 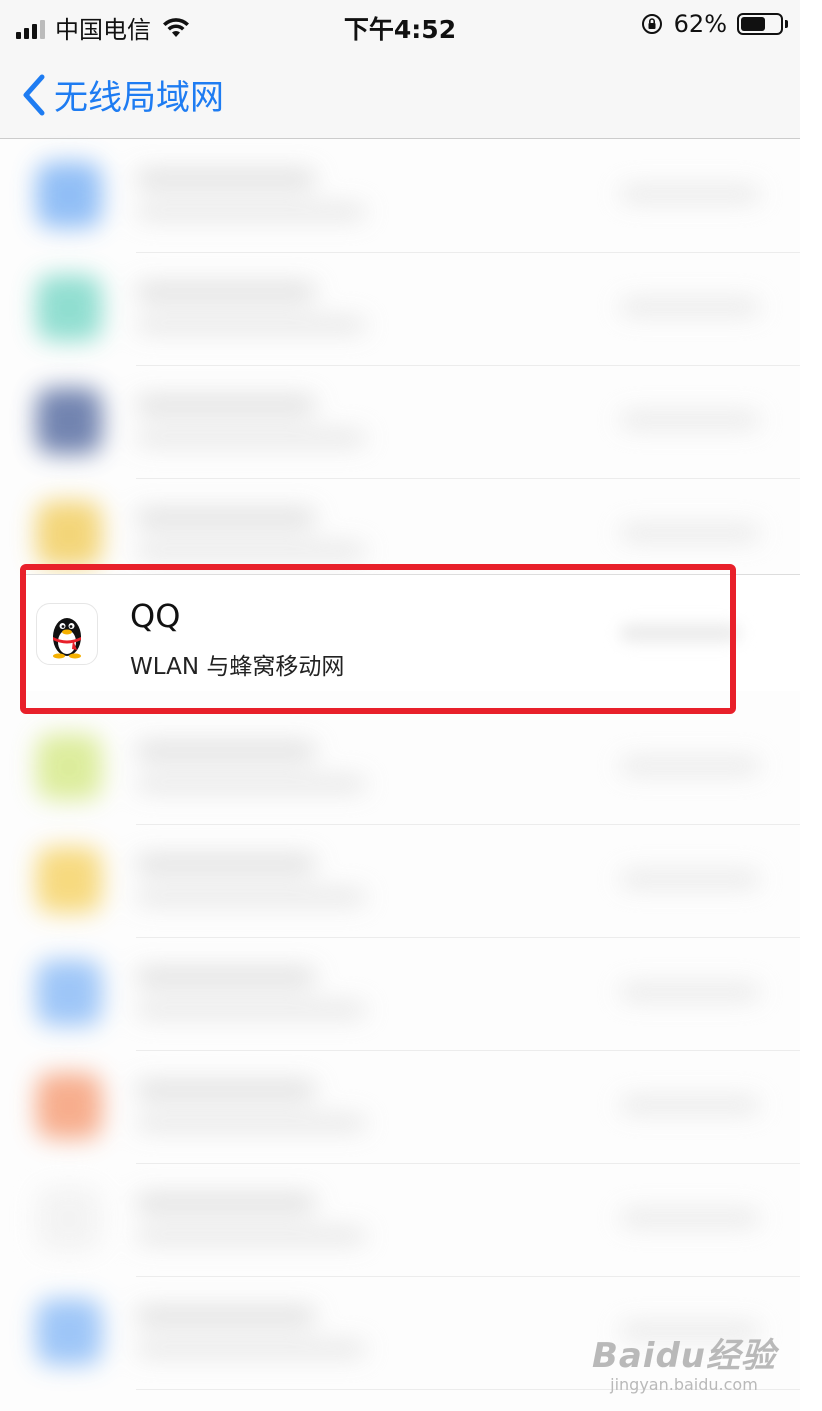 I want to click on highlight-box, so click(x=378, y=639).